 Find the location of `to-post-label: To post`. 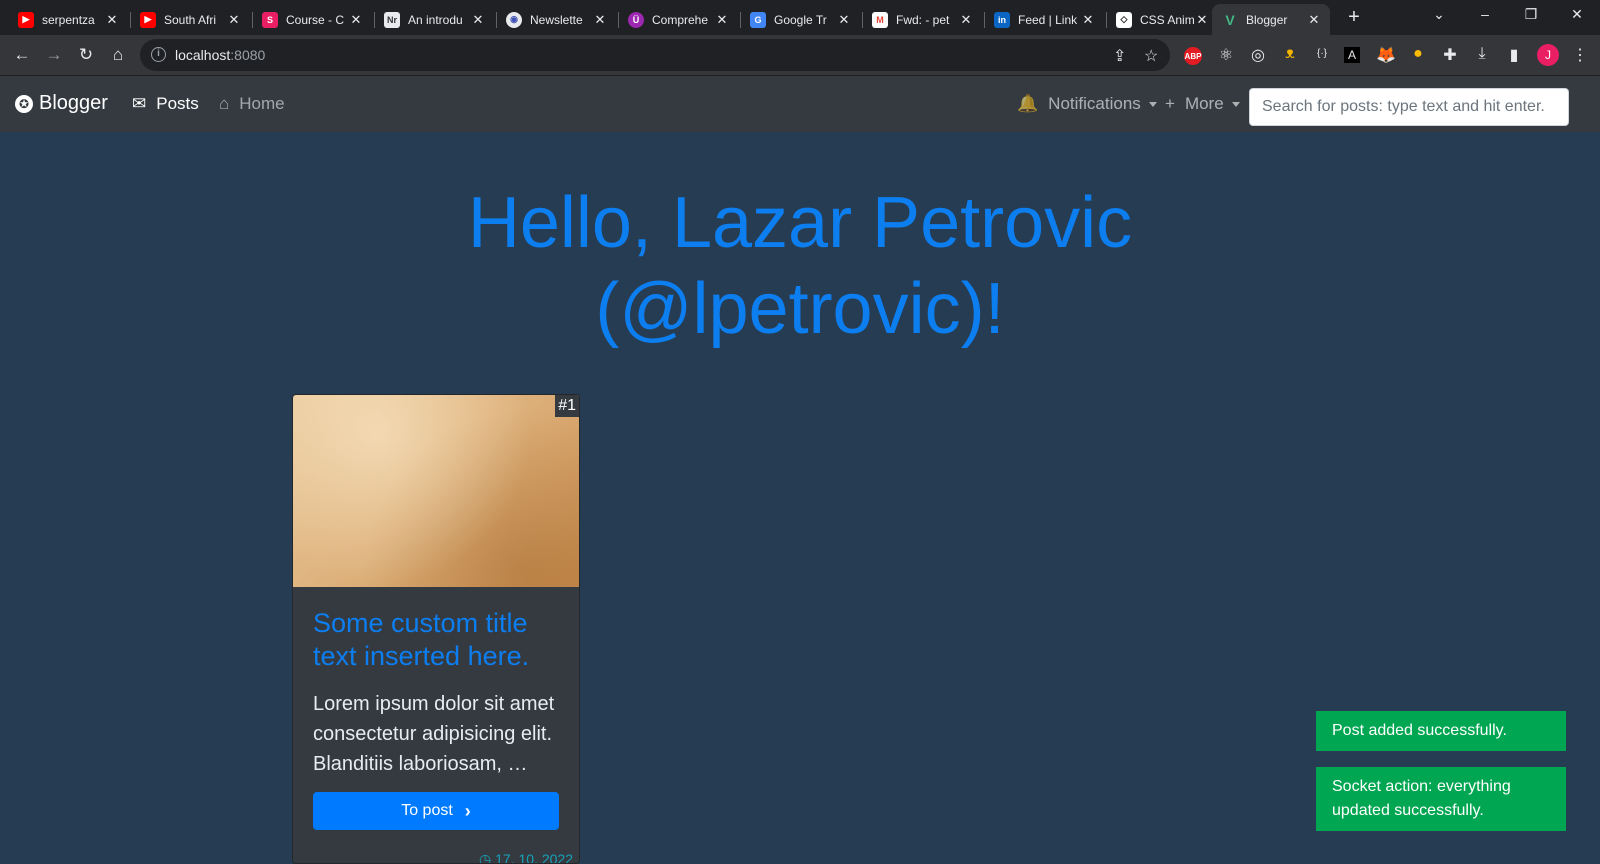

to-post-label: To post is located at coordinates (427, 810).